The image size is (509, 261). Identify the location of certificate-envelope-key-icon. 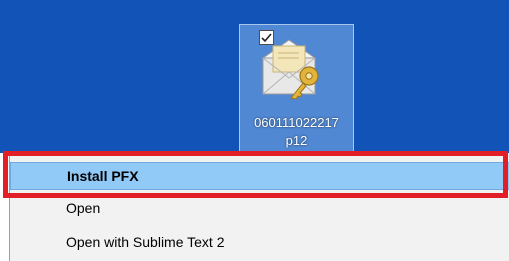
(290, 69).